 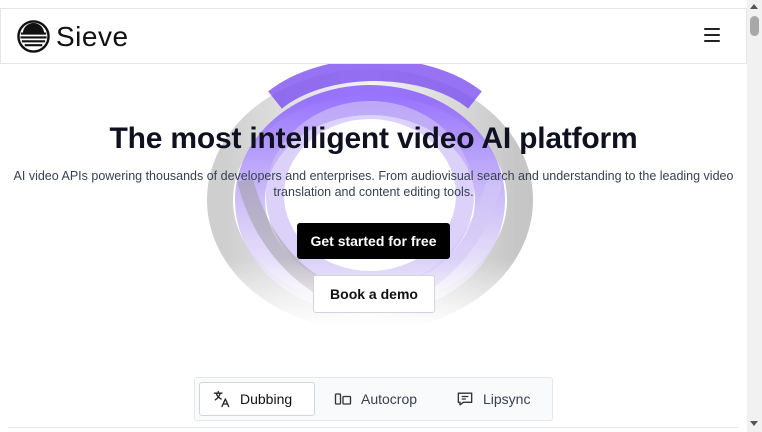 I want to click on brand-logo: Sieve, so click(x=73, y=36).